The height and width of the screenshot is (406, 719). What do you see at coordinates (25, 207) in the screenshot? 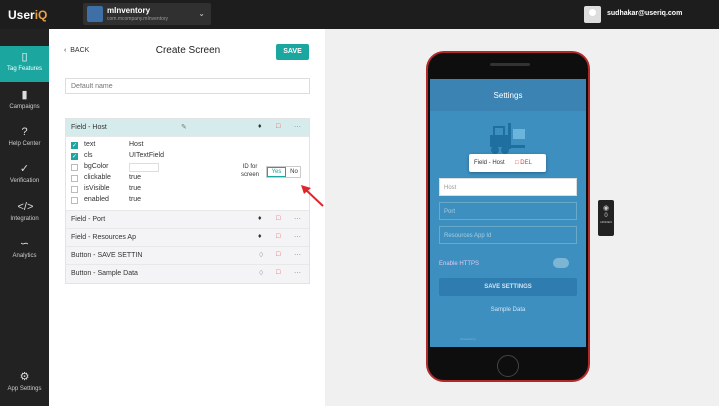
I see `code-icon: </>` at bounding box center [25, 207].